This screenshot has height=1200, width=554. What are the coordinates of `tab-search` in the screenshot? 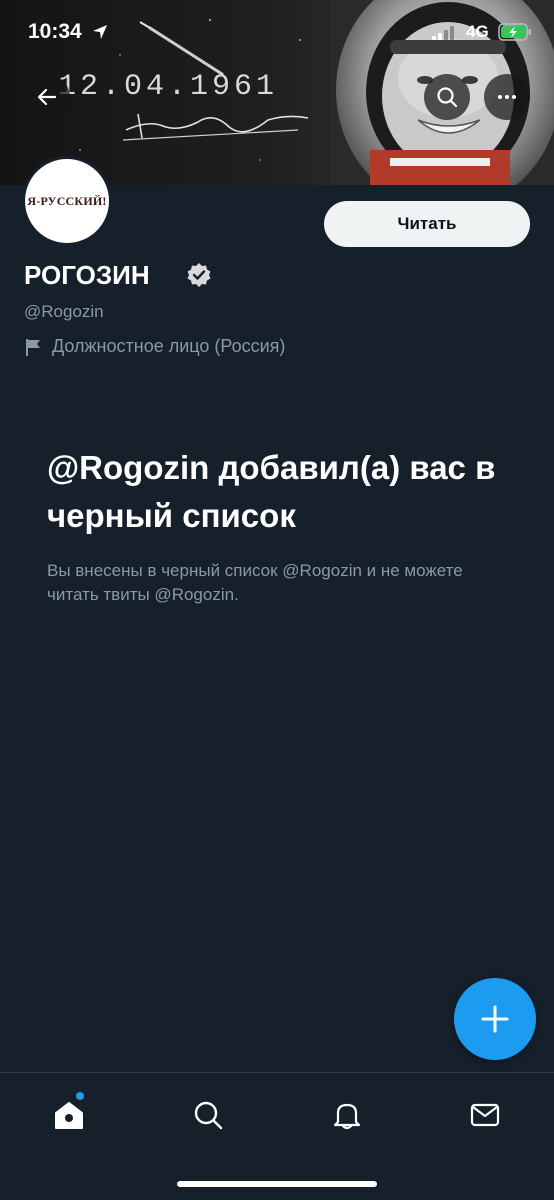 It's located at (208, 1115).